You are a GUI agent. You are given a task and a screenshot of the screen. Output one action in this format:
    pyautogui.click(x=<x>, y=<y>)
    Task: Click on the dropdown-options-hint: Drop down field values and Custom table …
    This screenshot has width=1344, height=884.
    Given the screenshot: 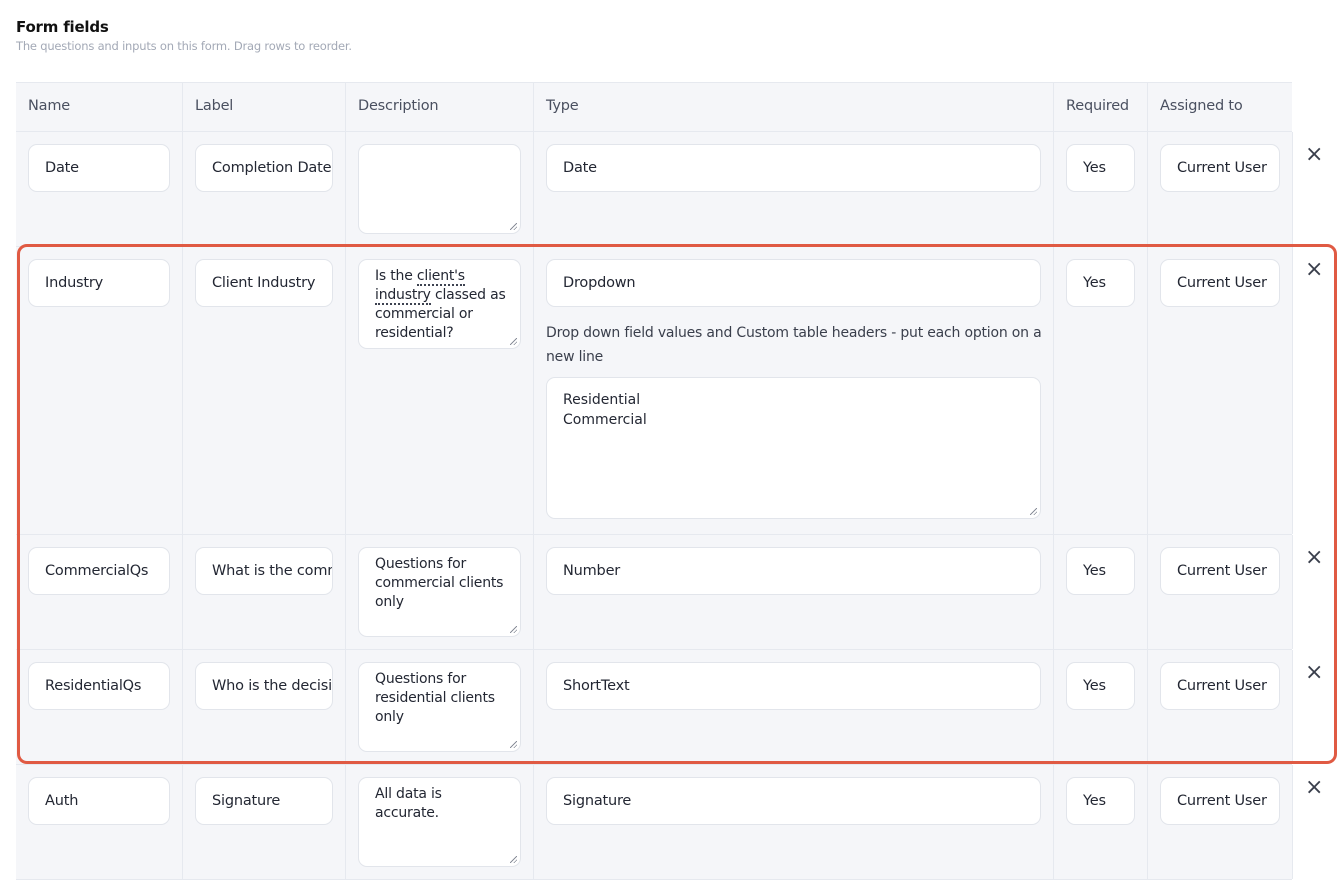 What is the action you would take?
    pyautogui.click(x=794, y=345)
    